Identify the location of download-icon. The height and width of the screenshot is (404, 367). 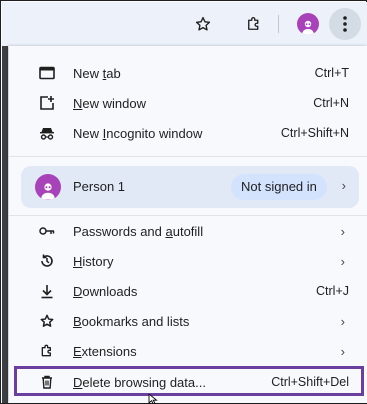
(47, 291).